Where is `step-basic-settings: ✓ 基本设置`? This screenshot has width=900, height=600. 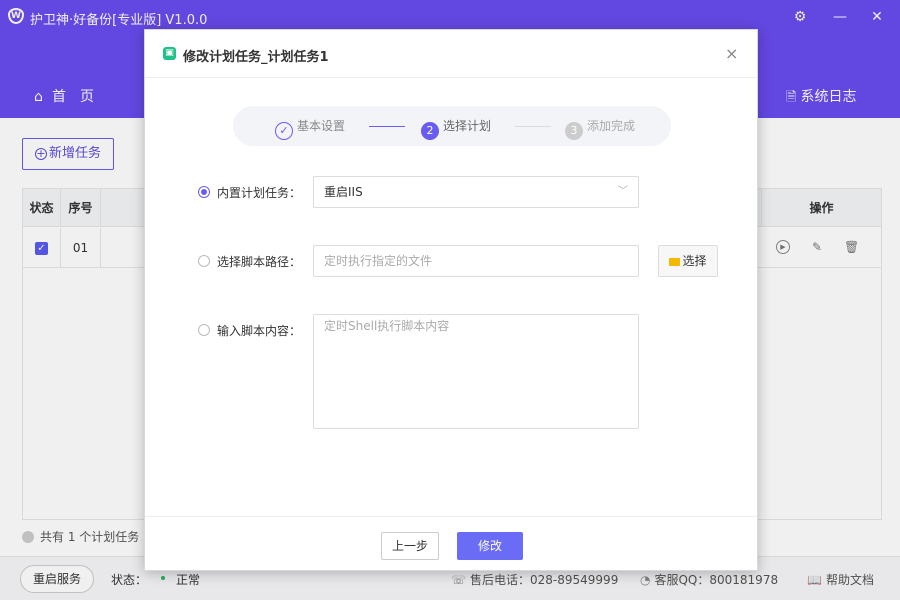 step-basic-settings: ✓ 基本设置 is located at coordinates (310, 128).